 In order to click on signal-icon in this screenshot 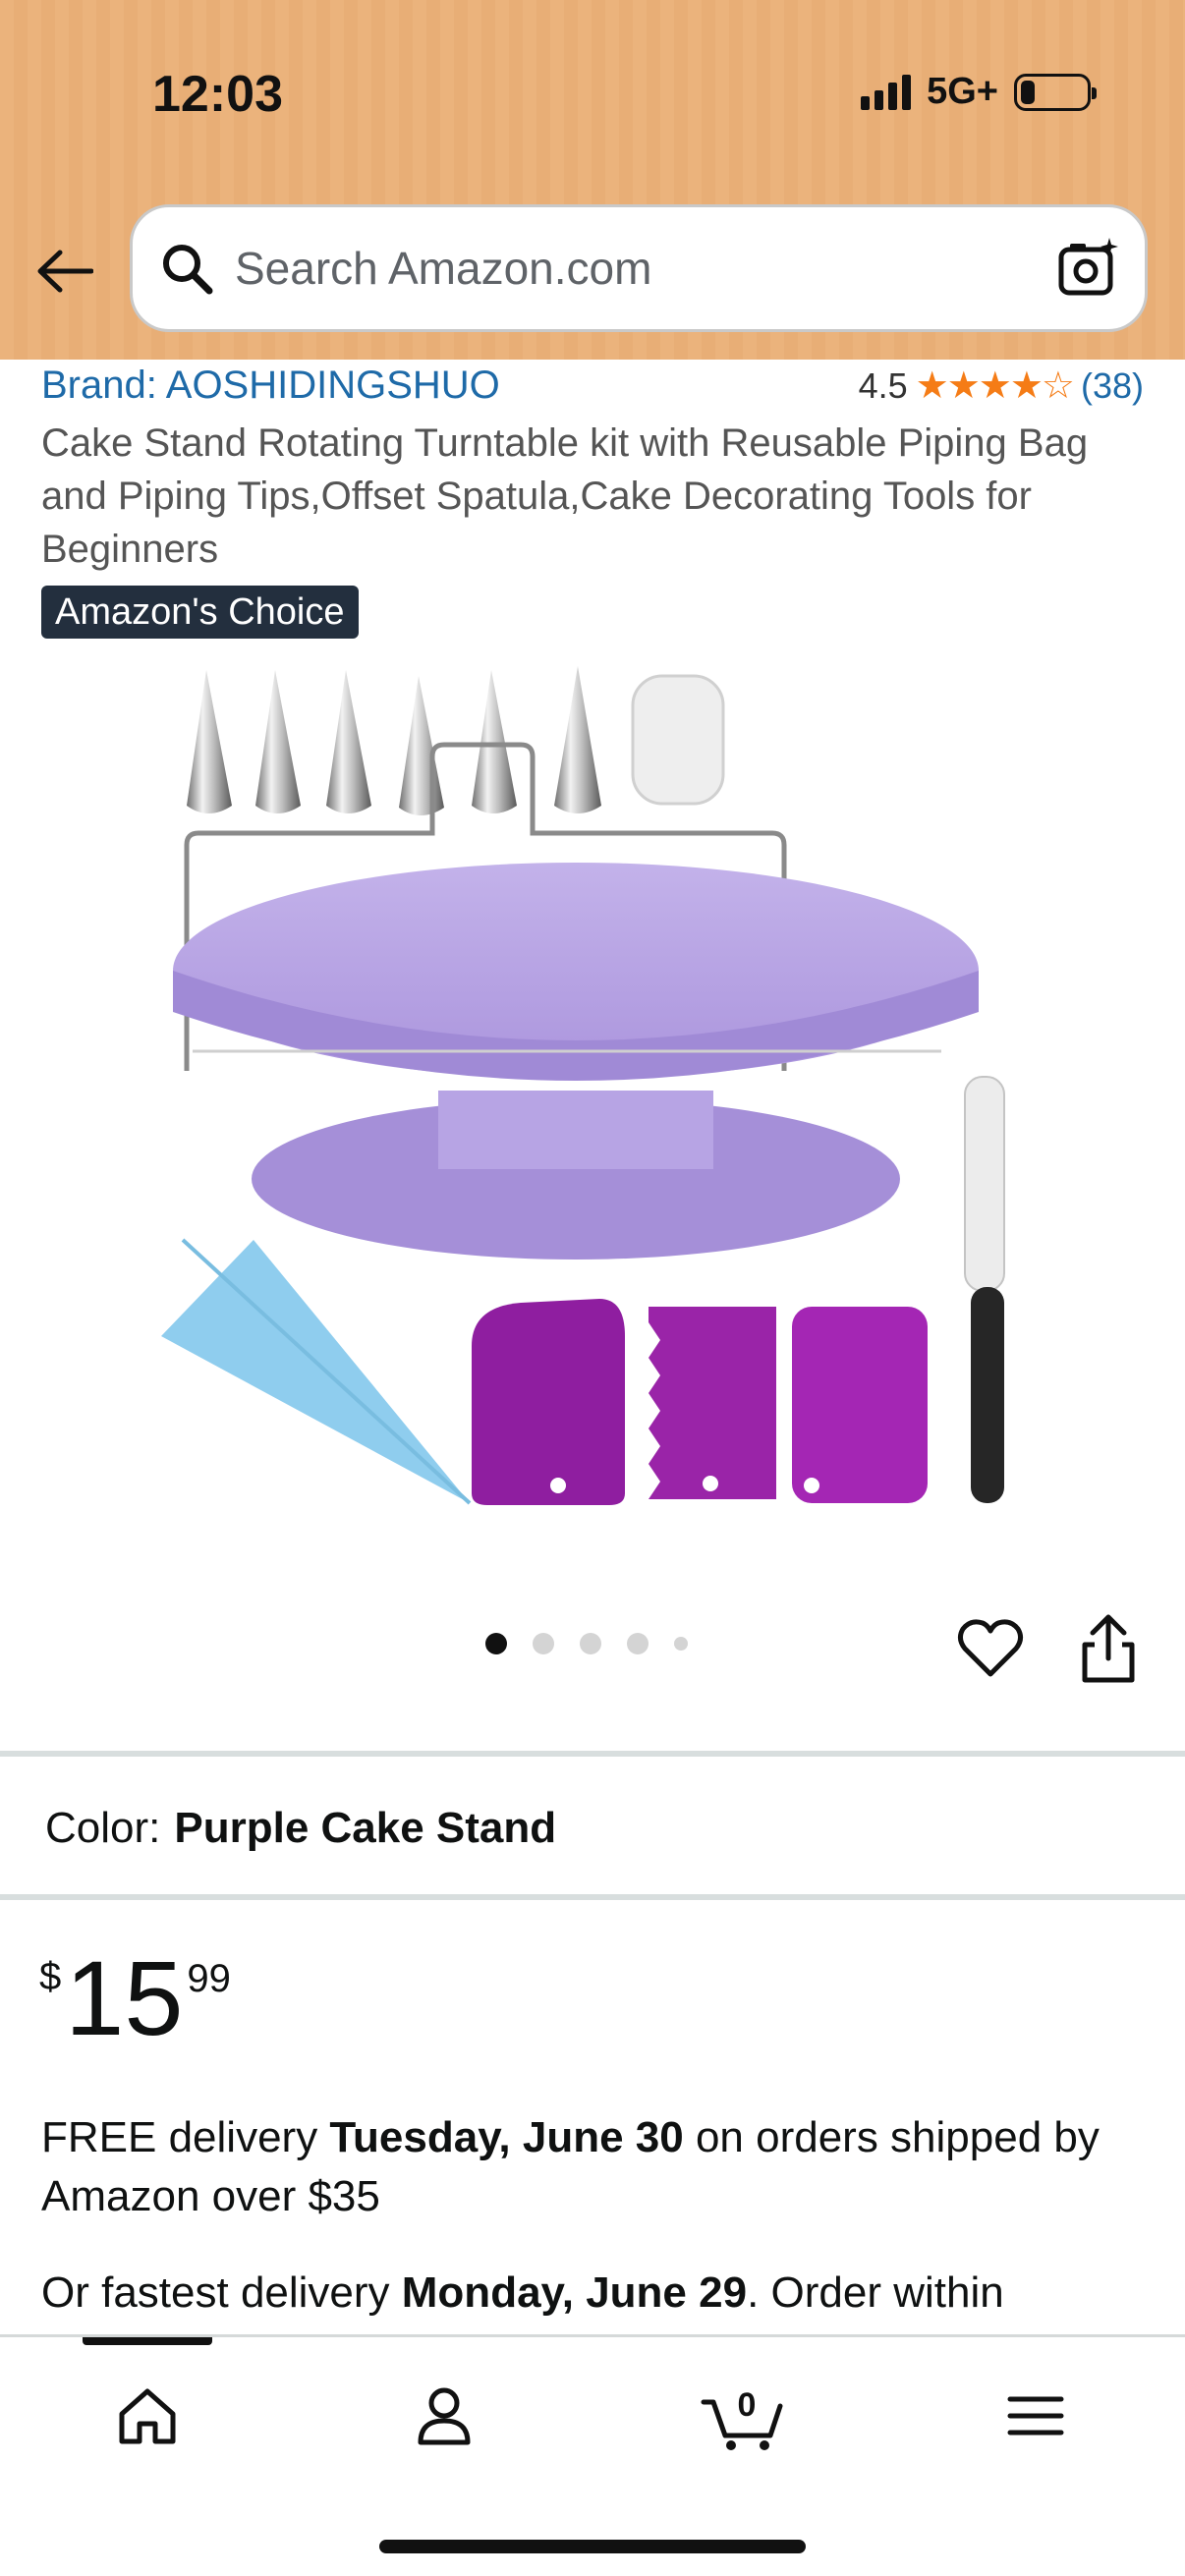, I will do `click(887, 92)`.